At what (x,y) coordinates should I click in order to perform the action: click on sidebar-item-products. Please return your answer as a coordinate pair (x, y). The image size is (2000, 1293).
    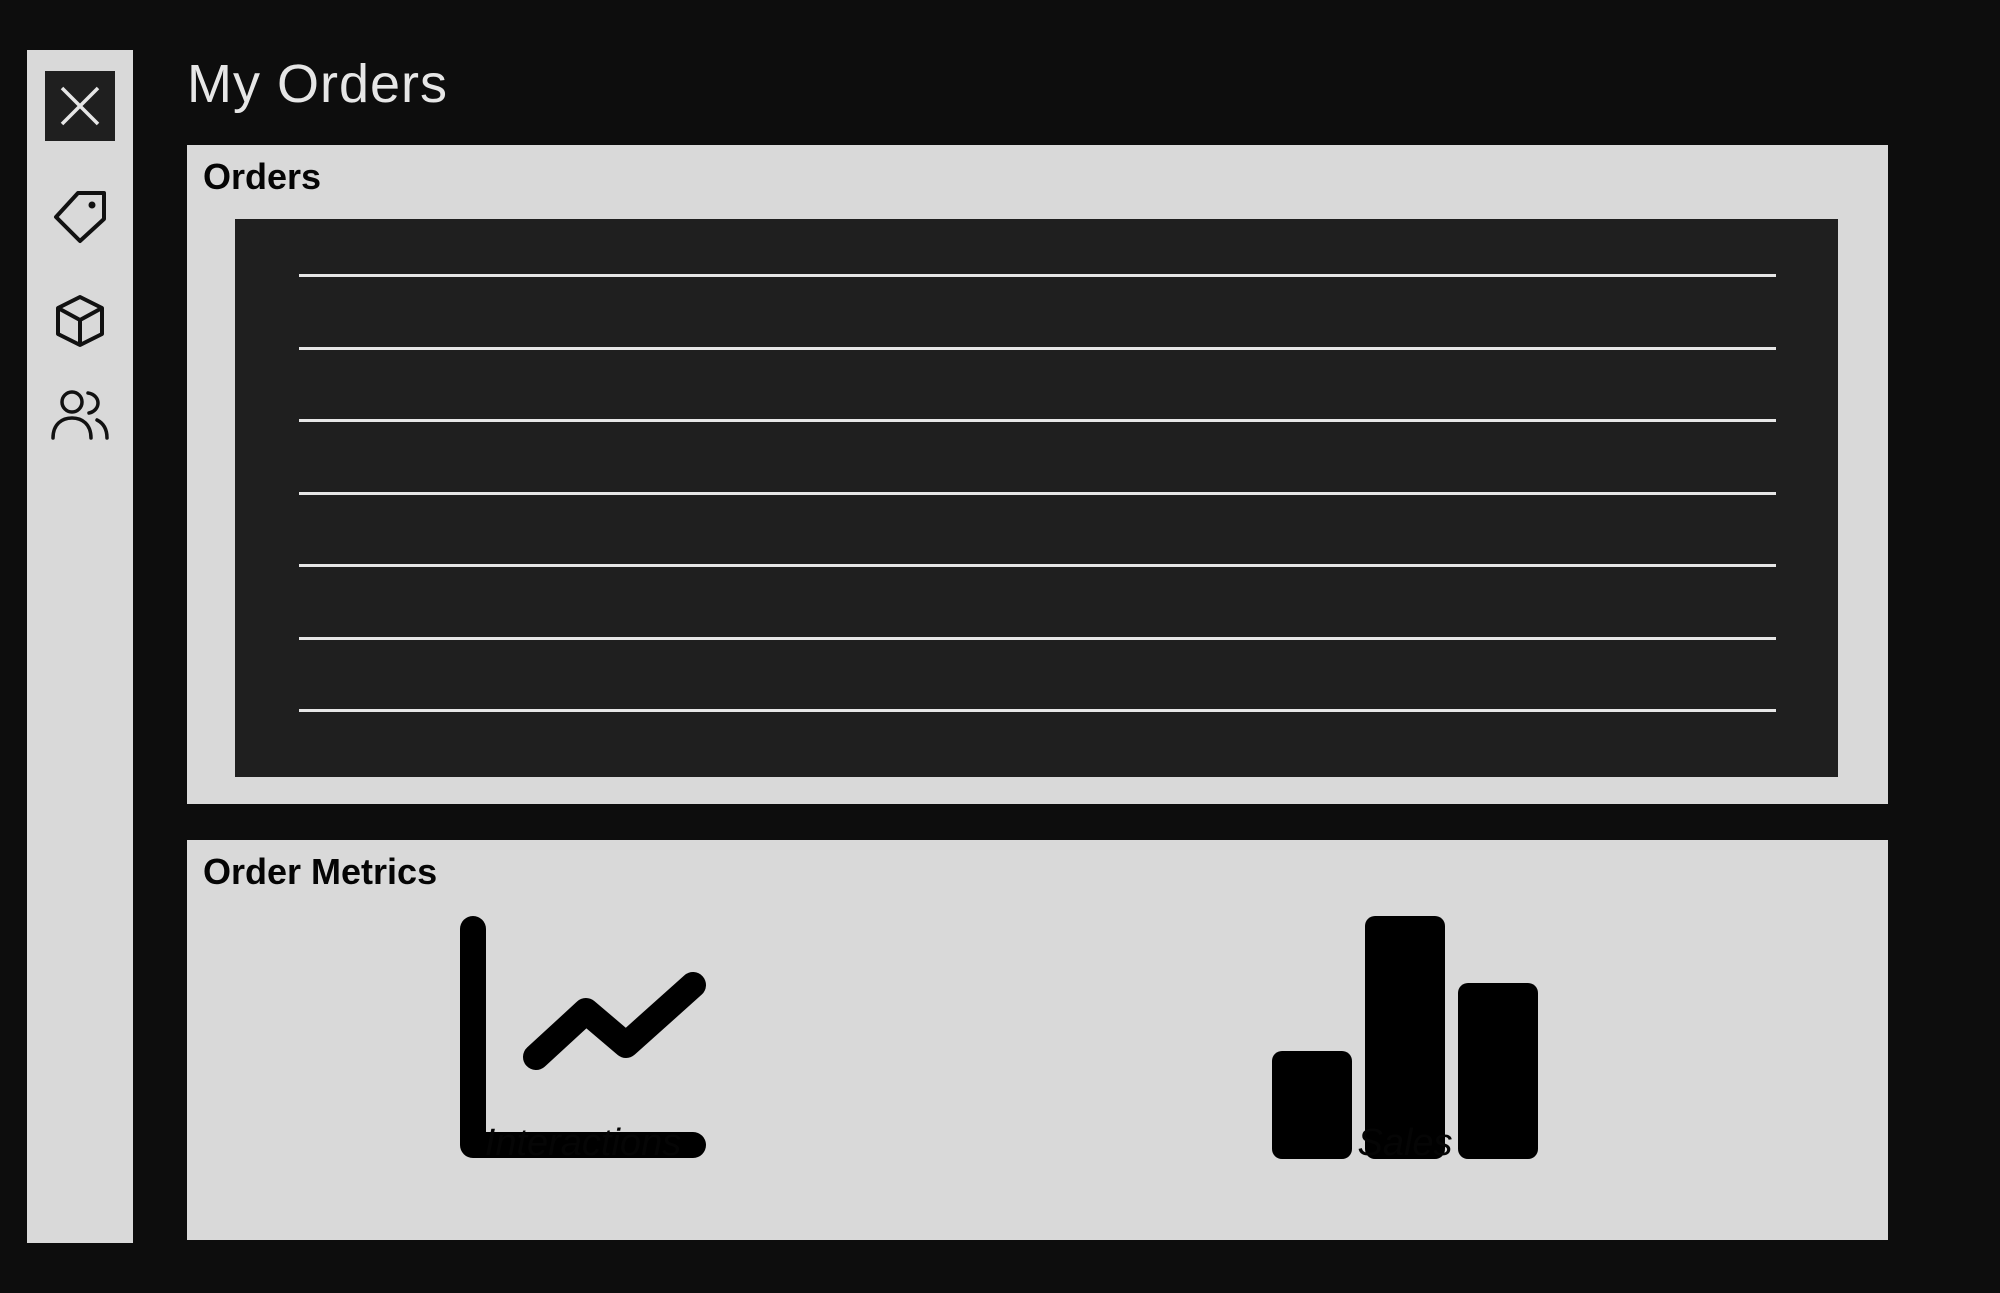
    Looking at the image, I should click on (80, 321).